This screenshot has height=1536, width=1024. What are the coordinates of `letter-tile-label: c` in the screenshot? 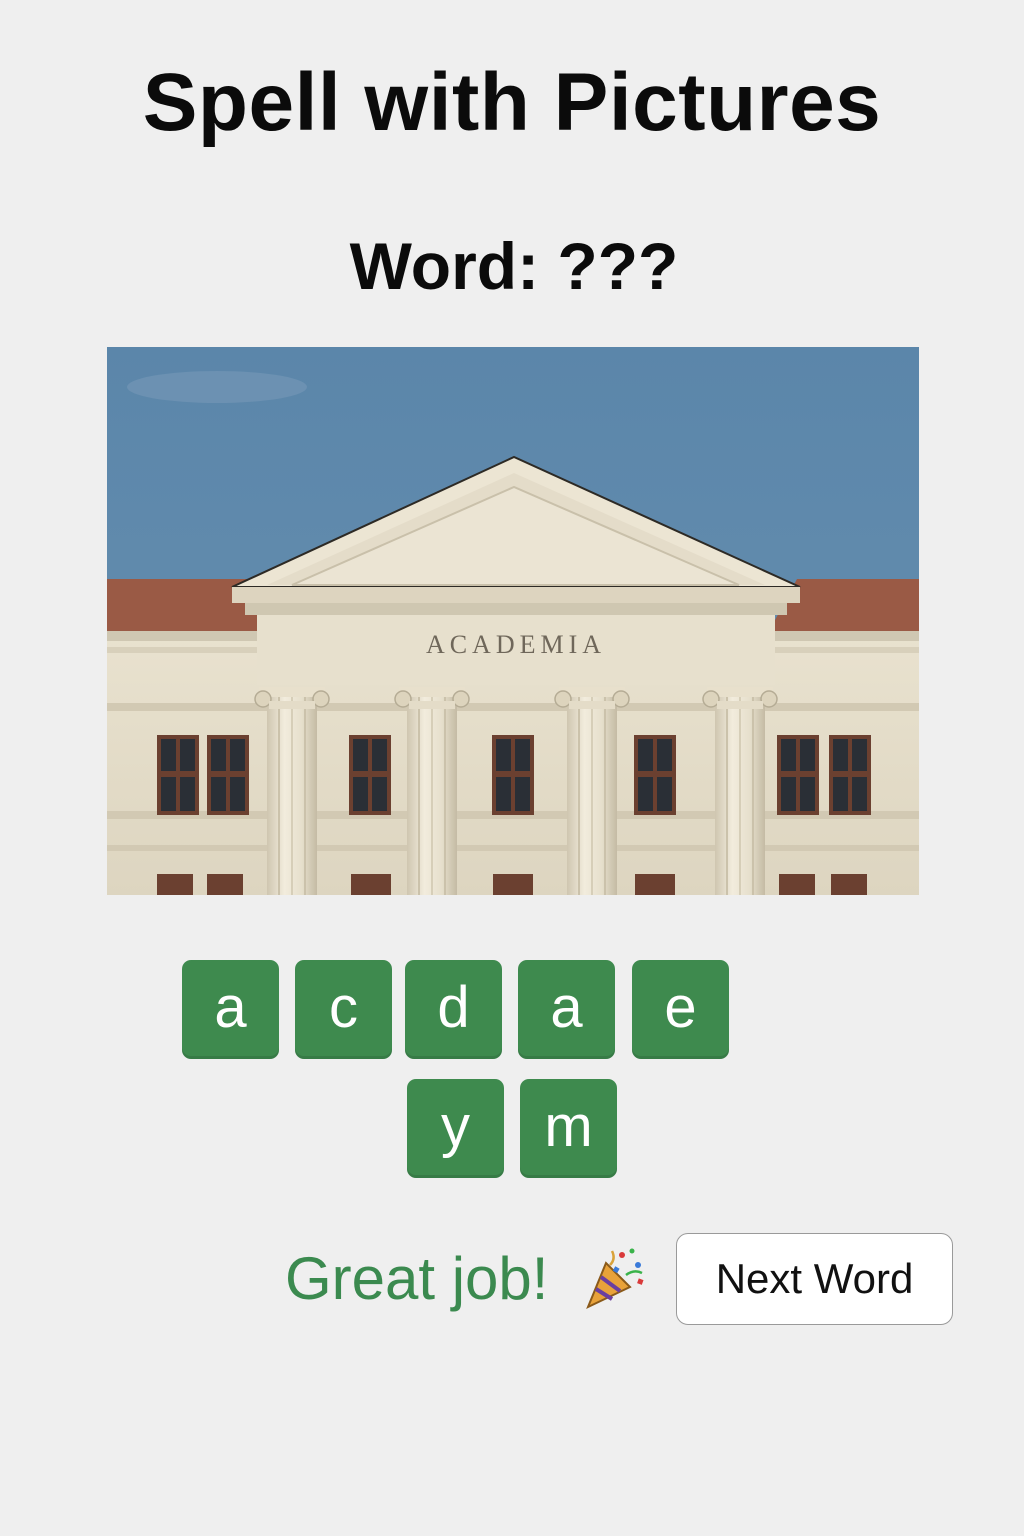 It's located at (343, 1007).